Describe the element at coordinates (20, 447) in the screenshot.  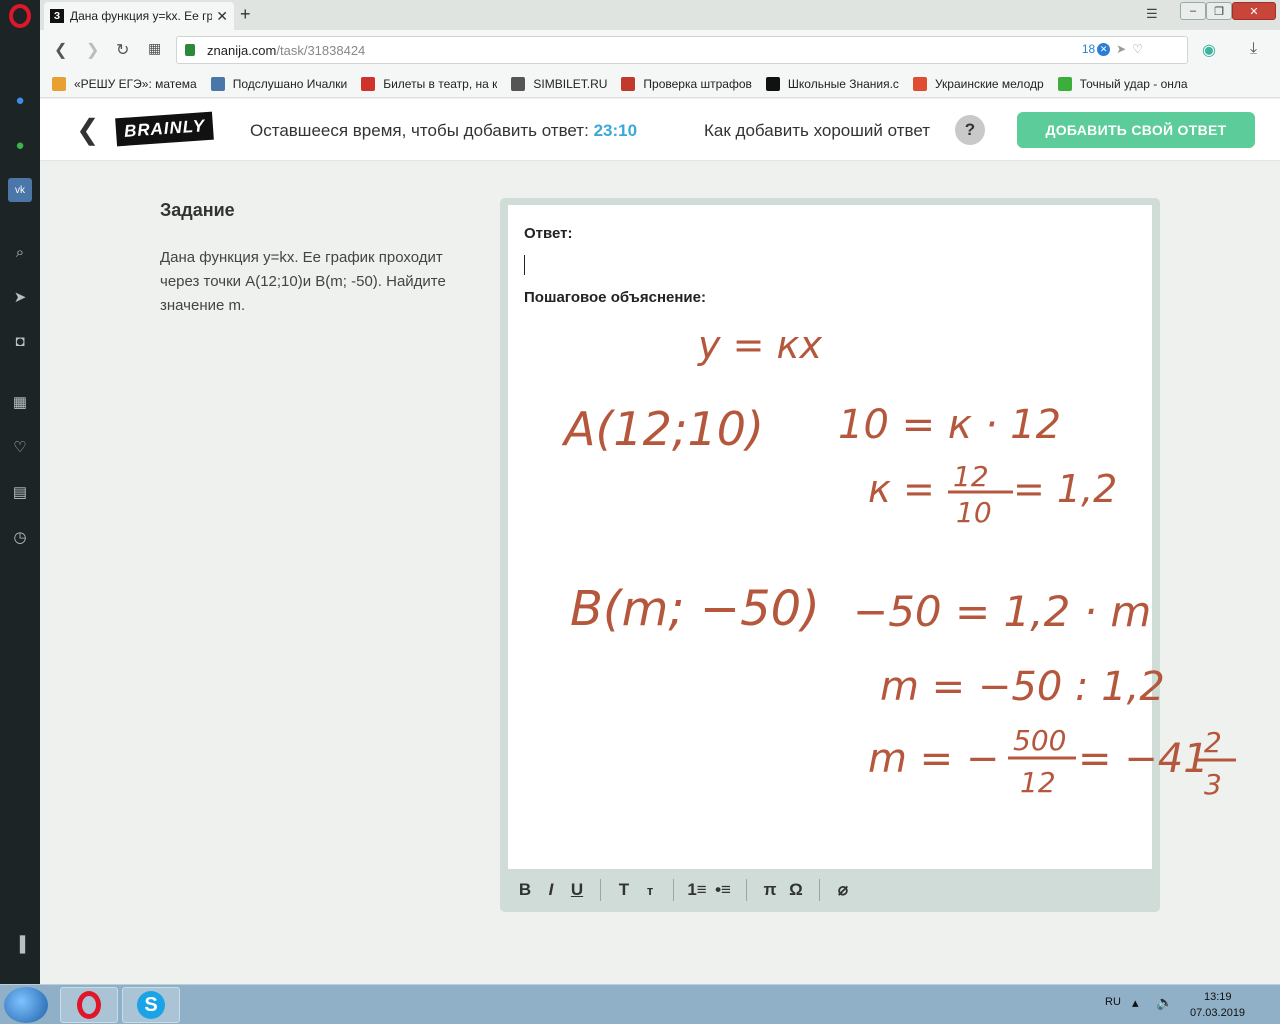
I see `heart-icon: ♡` at that location.